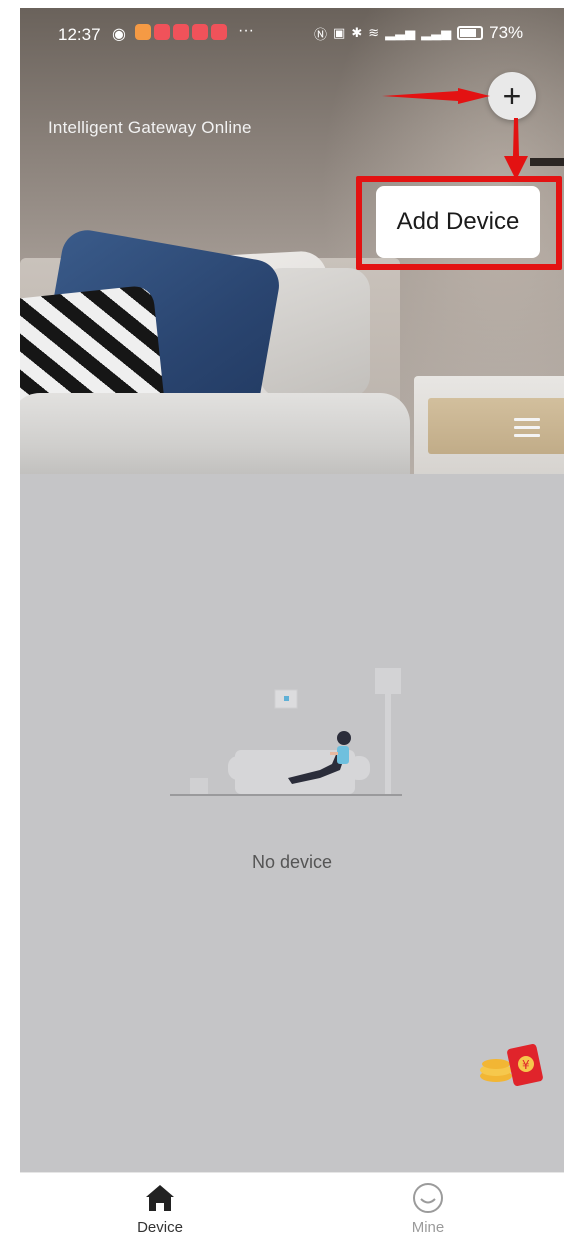  I want to click on system-icons: Ⓝ ▣ ✱ ≋ ▂▃▅ ▂▃▅ 73%, so click(418, 33).